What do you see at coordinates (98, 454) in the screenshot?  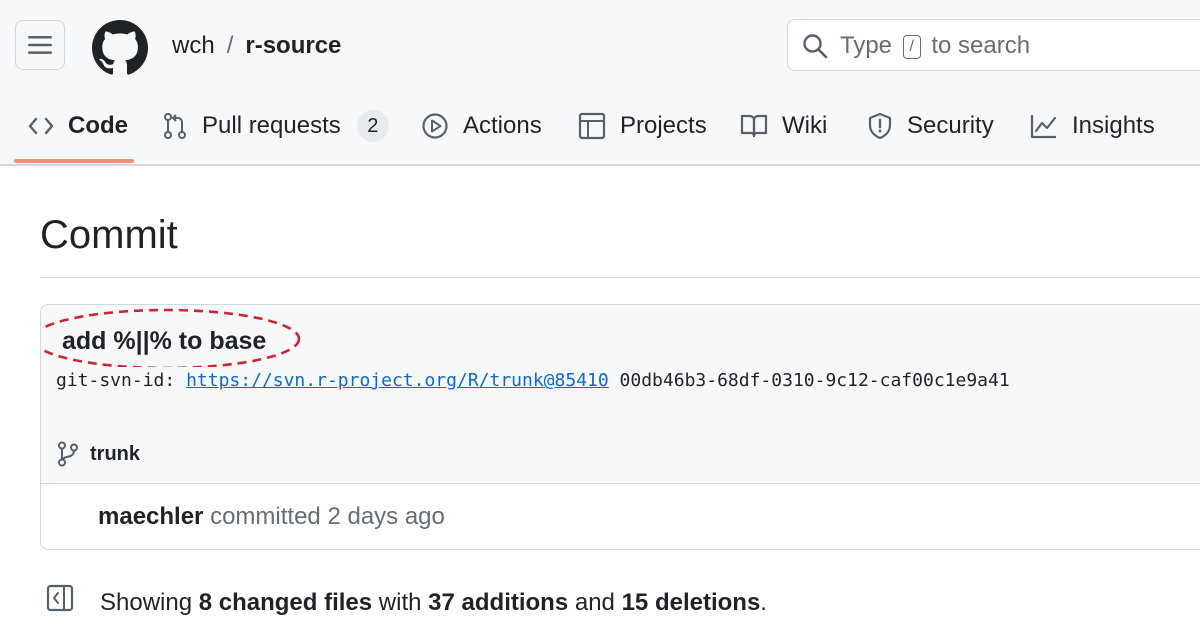 I see `branch-link: trunk` at bounding box center [98, 454].